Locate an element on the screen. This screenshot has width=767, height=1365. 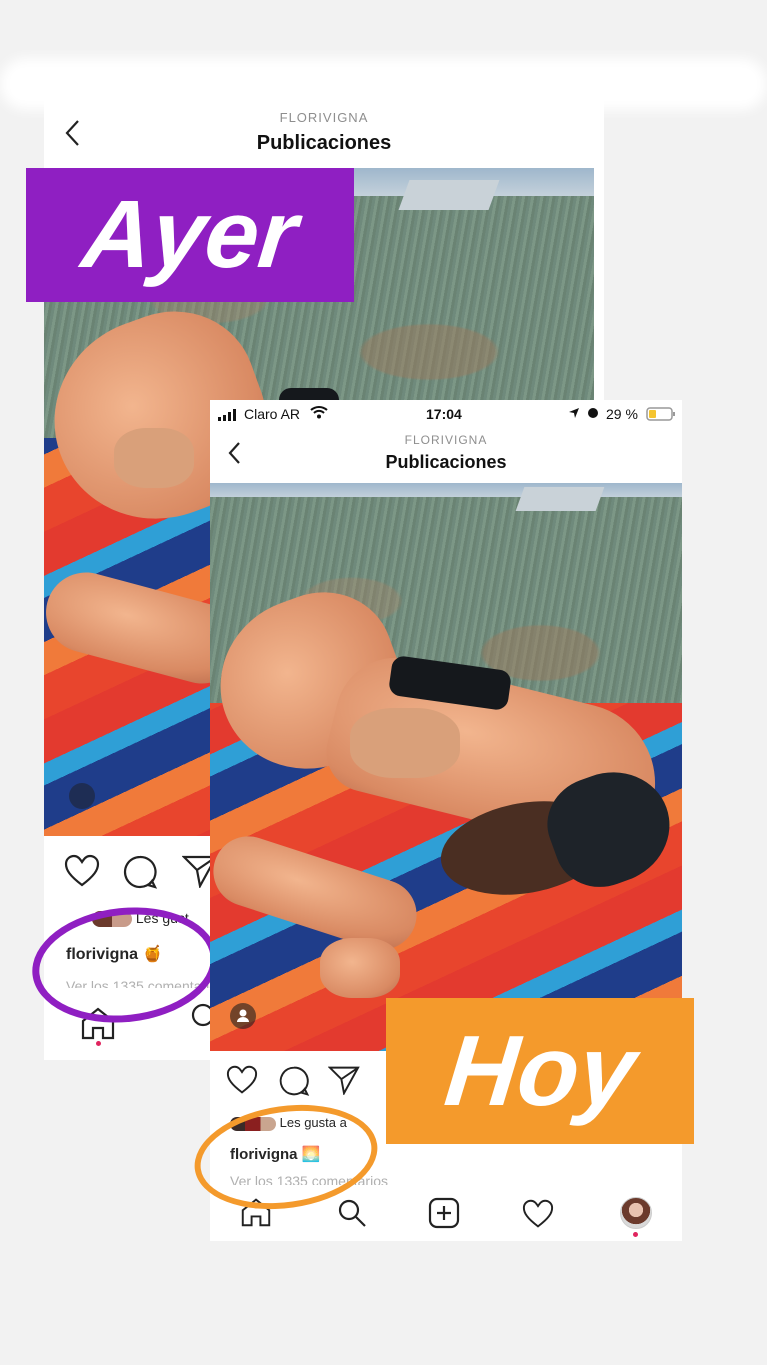
status-bar: Claro AR 17:04 29 % is located at coordinates (446, 414).